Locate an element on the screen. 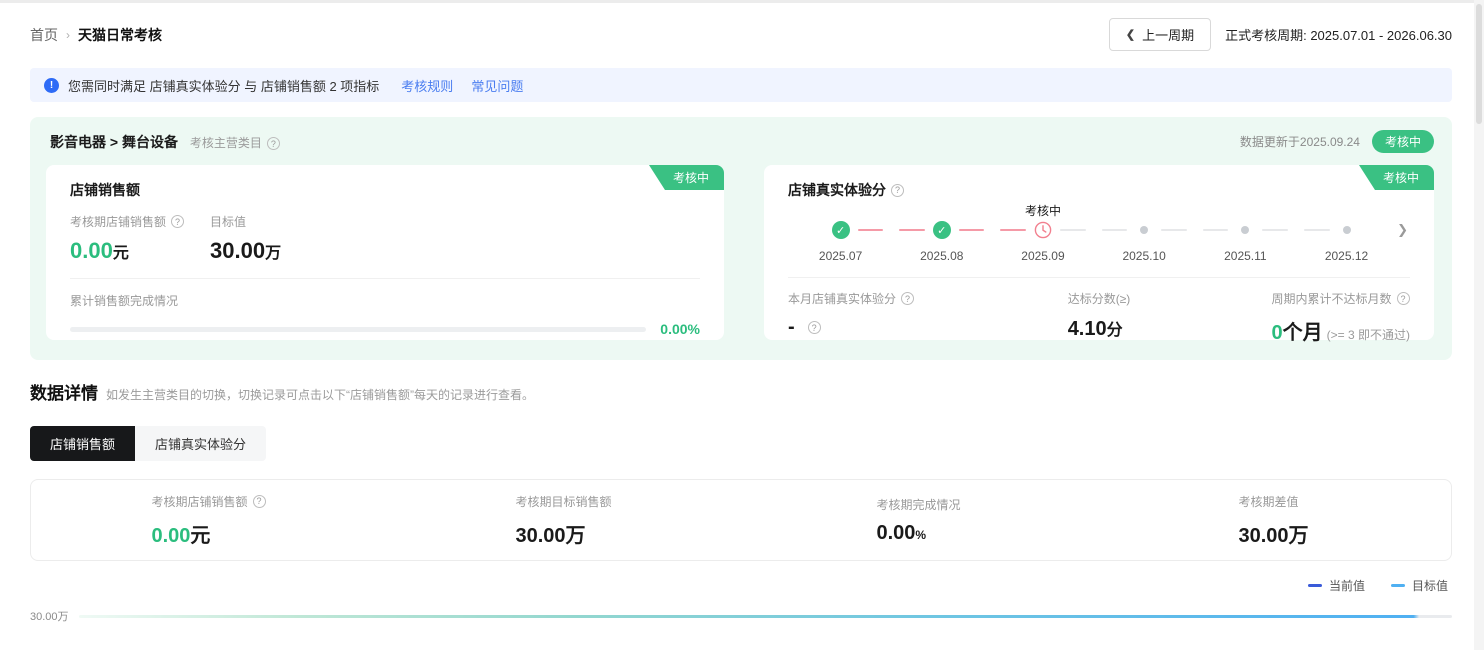 This screenshot has width=1484, height=650. y-axis-tick-label: 30.00万 is located at coordinates (49, 617).